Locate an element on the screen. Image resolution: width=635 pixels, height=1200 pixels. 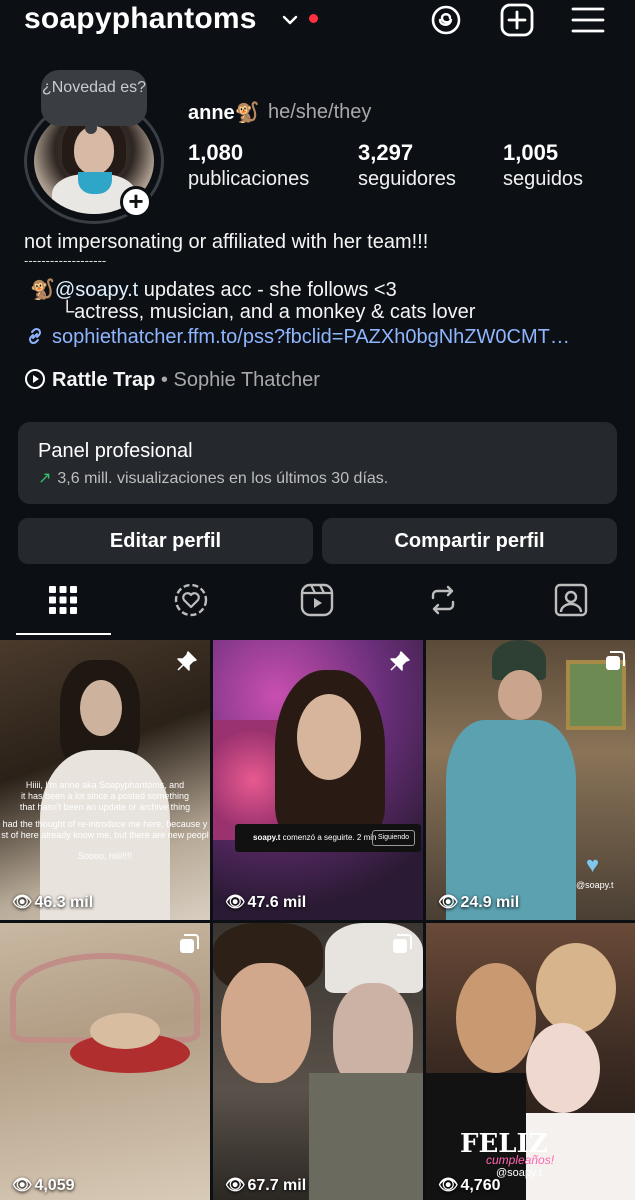
play-icon is located at coordinates (35, 379).